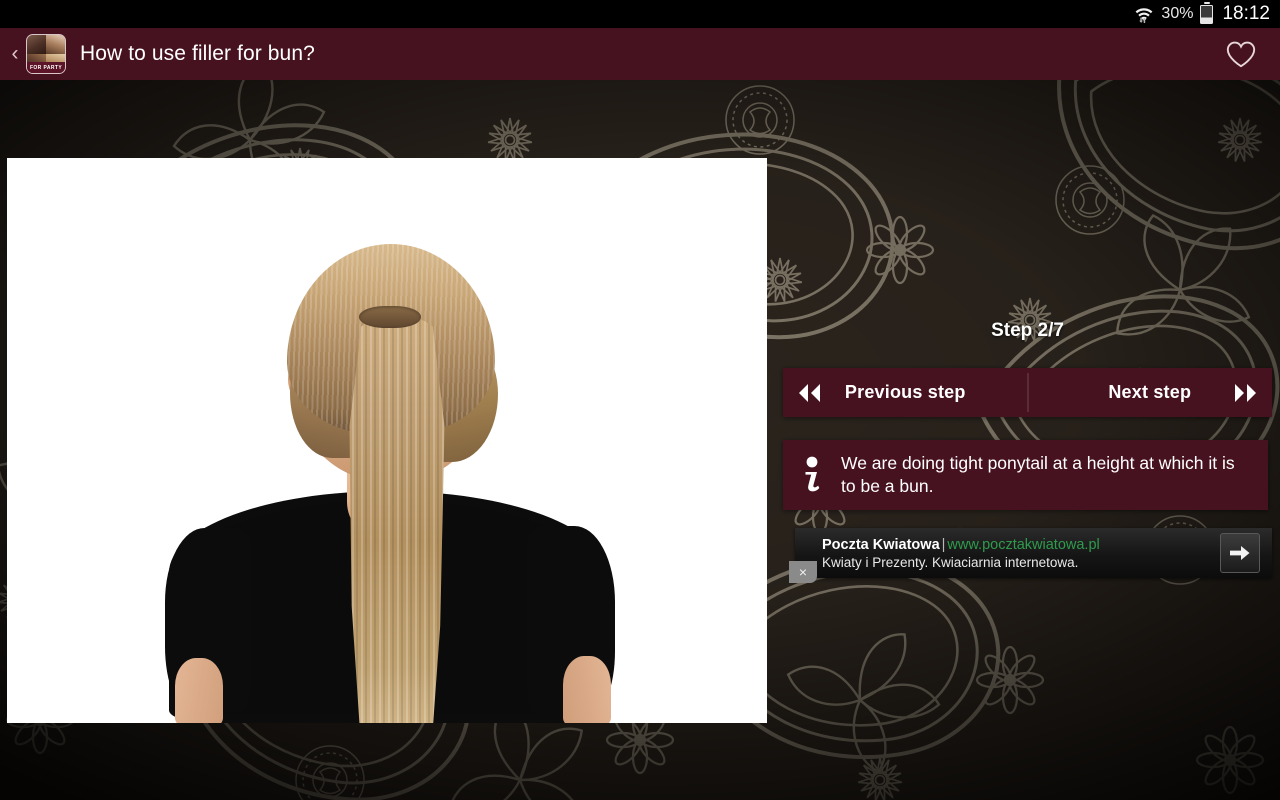  I want to click on arrow-right-icon, so click(1240, 553).